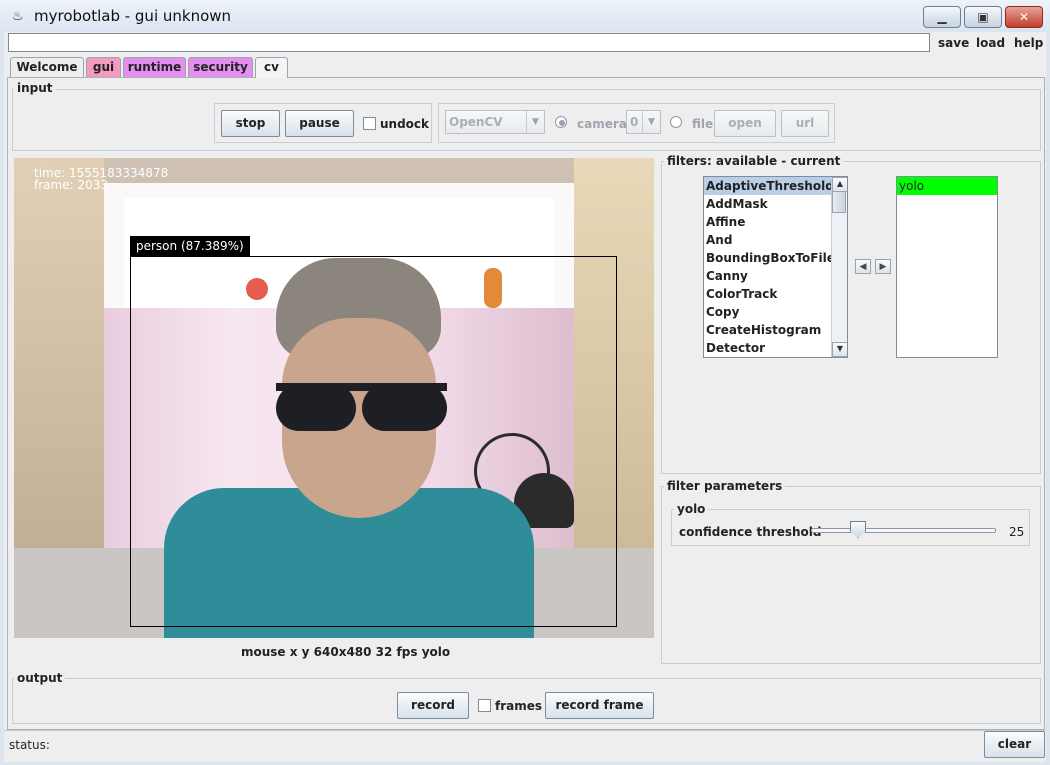 This screenshot has height=765, width=1050. What do you see at coordinates (883, 266) in the screenshot?
I see `add-filter-button: ▶` at bounding box center [883, 266].